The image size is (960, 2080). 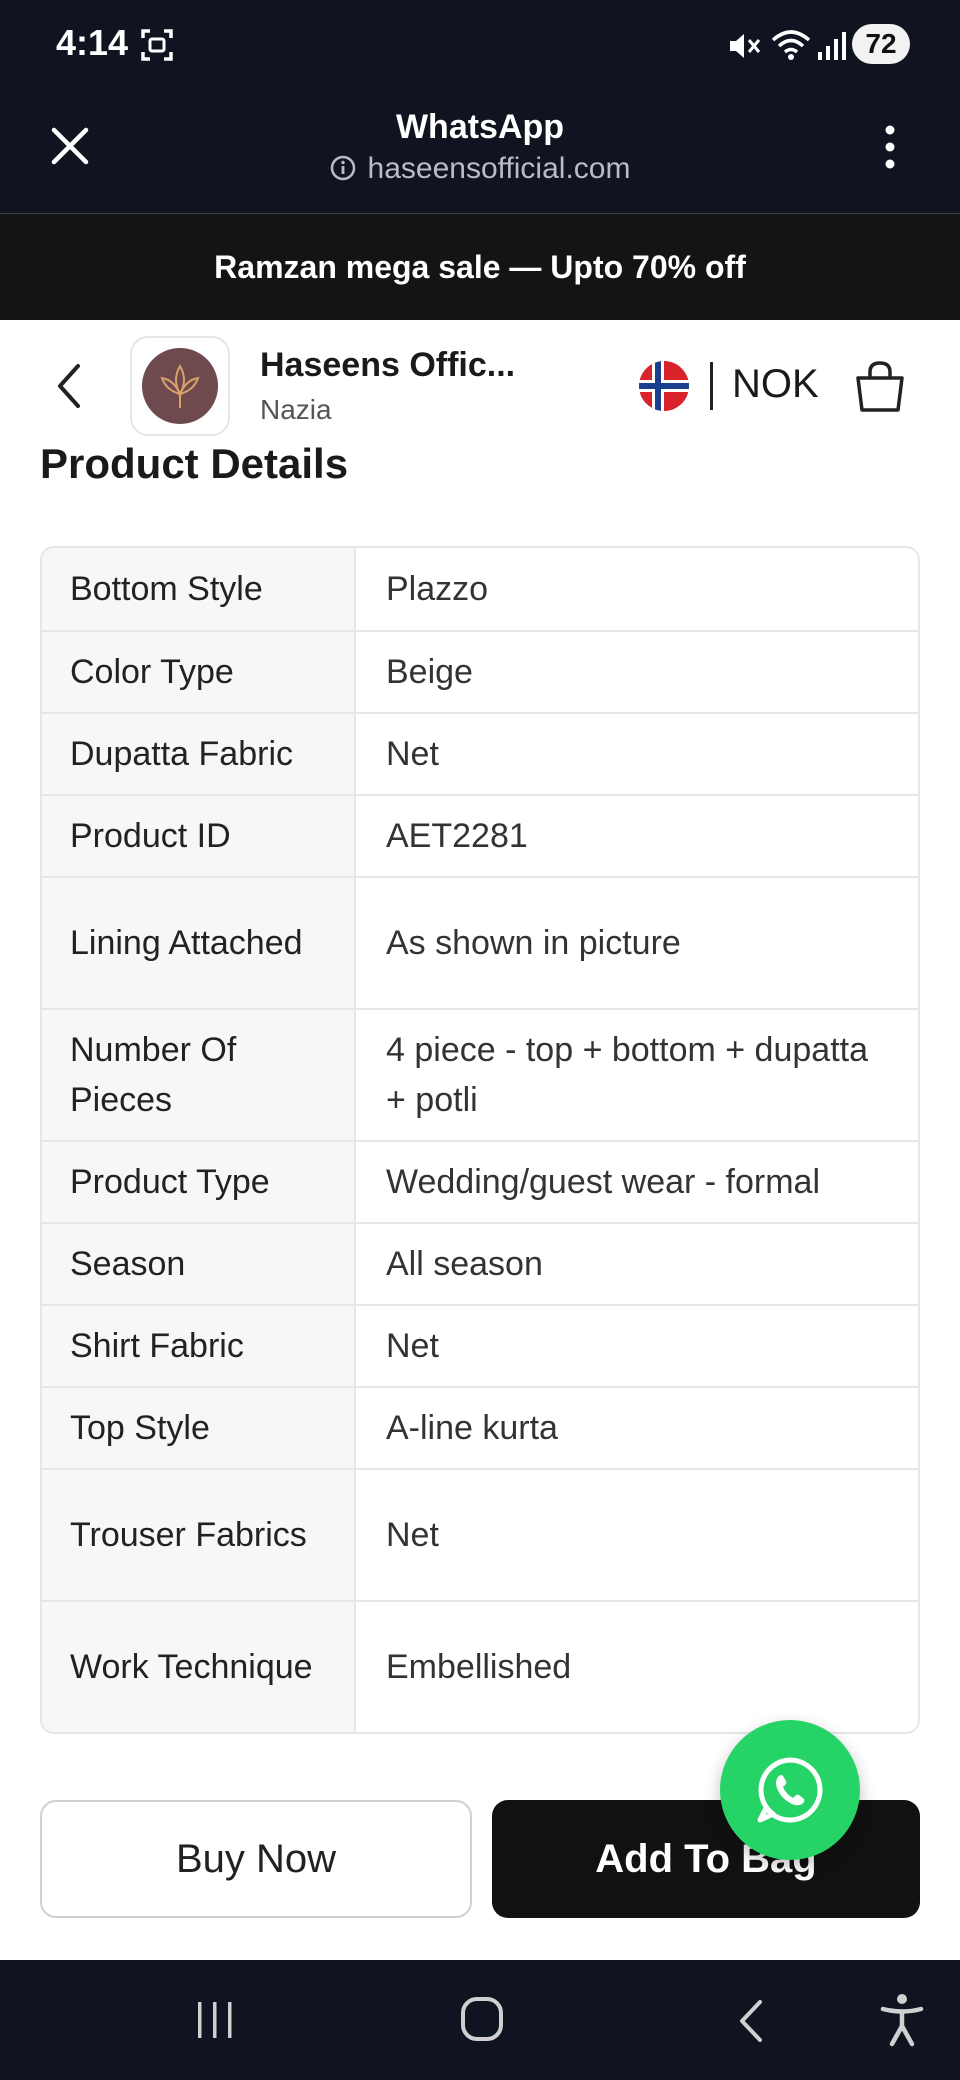 I want to click on detail-value: 4 piece - top + bottom + dupatta + potli, so click(x=627, y=1075).